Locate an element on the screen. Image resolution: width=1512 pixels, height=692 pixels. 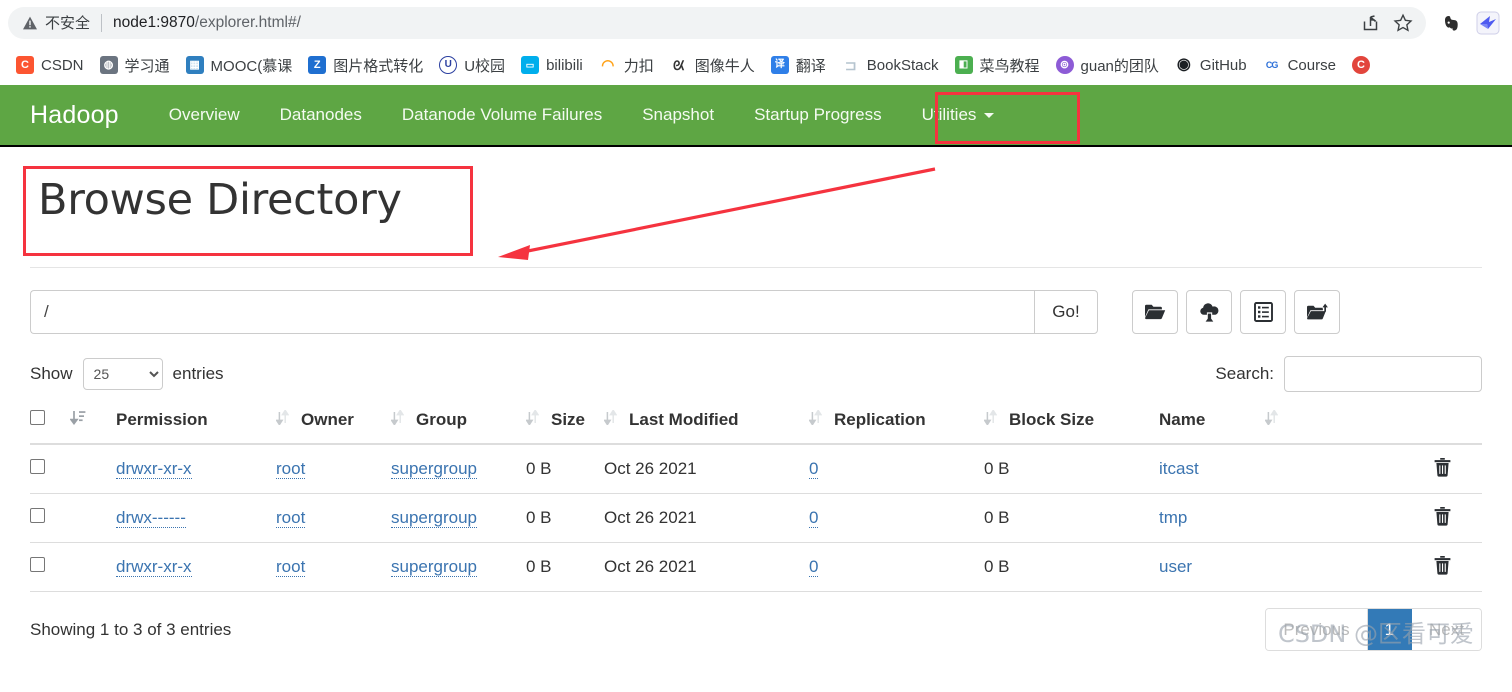
bookmark-item-partial: C is located at coordinates (1364, 65).